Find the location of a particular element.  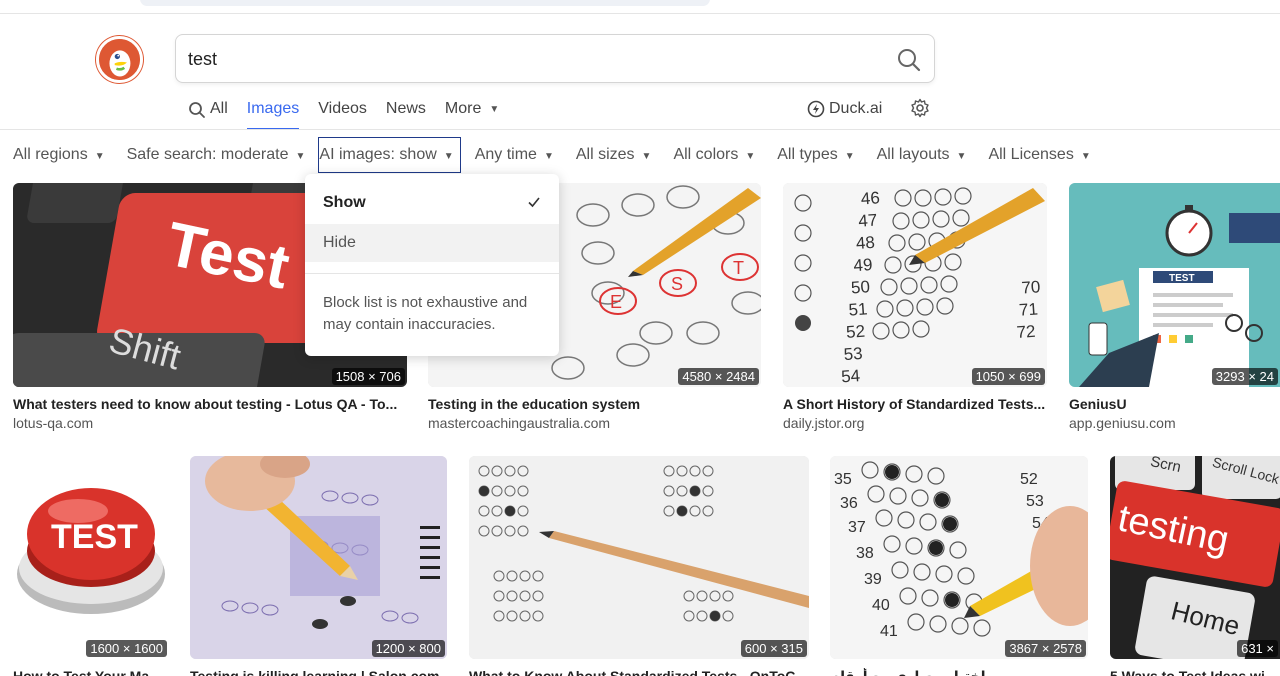

sheet-number: 49 is located at coordinates (863, 265).